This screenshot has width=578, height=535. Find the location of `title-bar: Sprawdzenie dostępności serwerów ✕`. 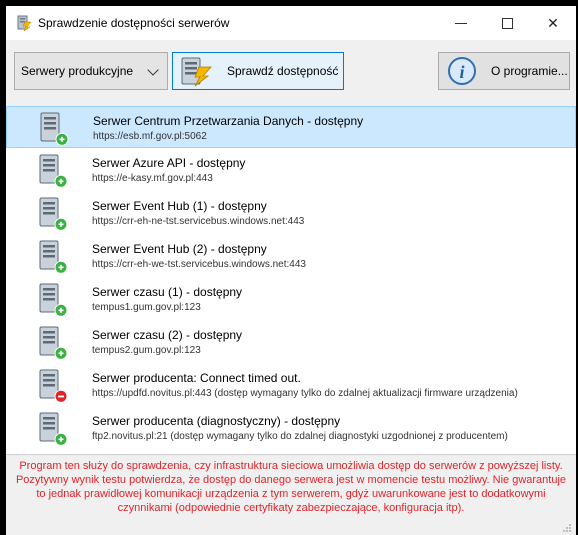

title-bar: Sprawdzenie dostępności serwerów ✕ is located at coordinates (291, 23).